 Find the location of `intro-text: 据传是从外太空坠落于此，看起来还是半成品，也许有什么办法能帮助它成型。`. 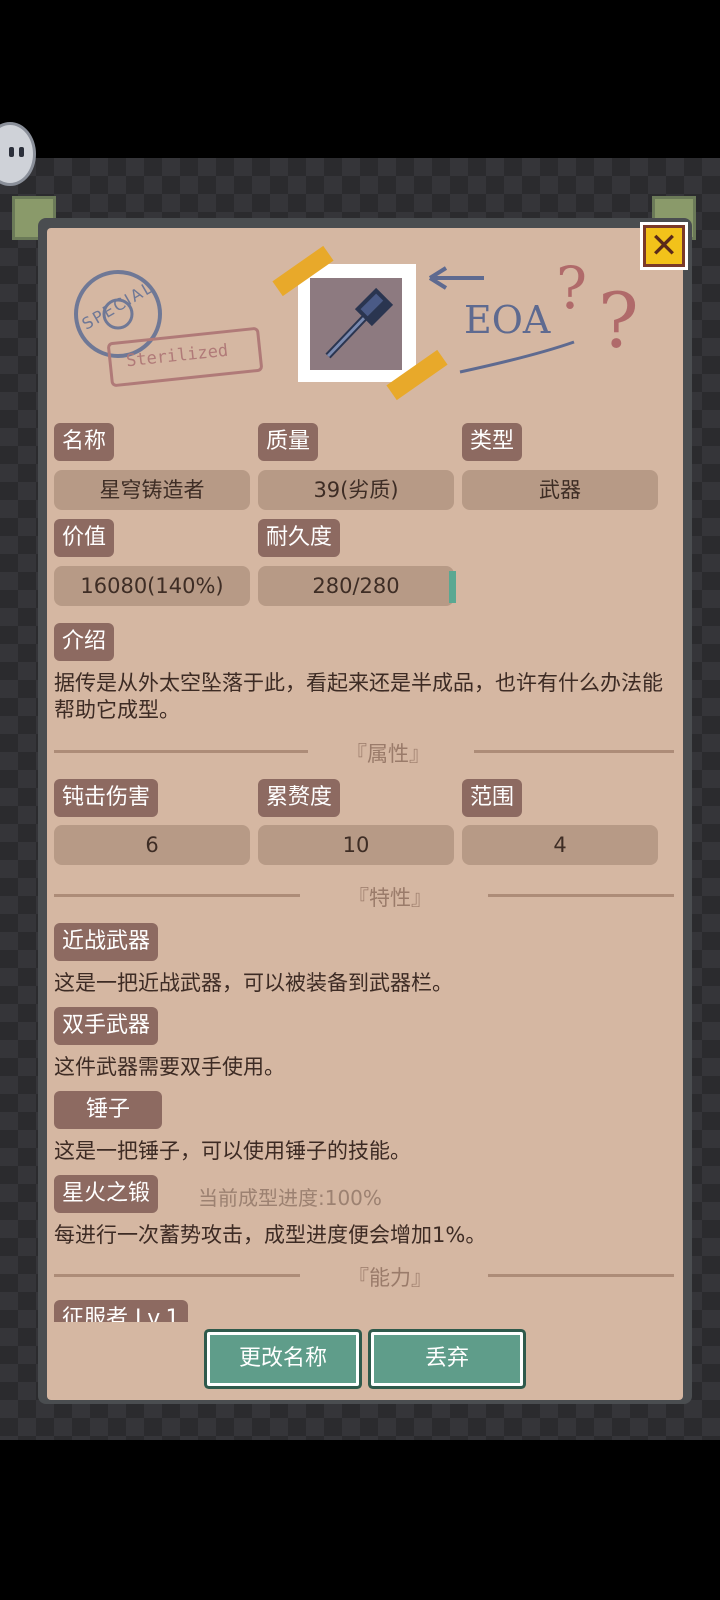

intro-text: 据传是从外太空坠落于此，看起来还是半成品，也许有什么办法能帮助它成型。 is located at coordinates (358, 696).